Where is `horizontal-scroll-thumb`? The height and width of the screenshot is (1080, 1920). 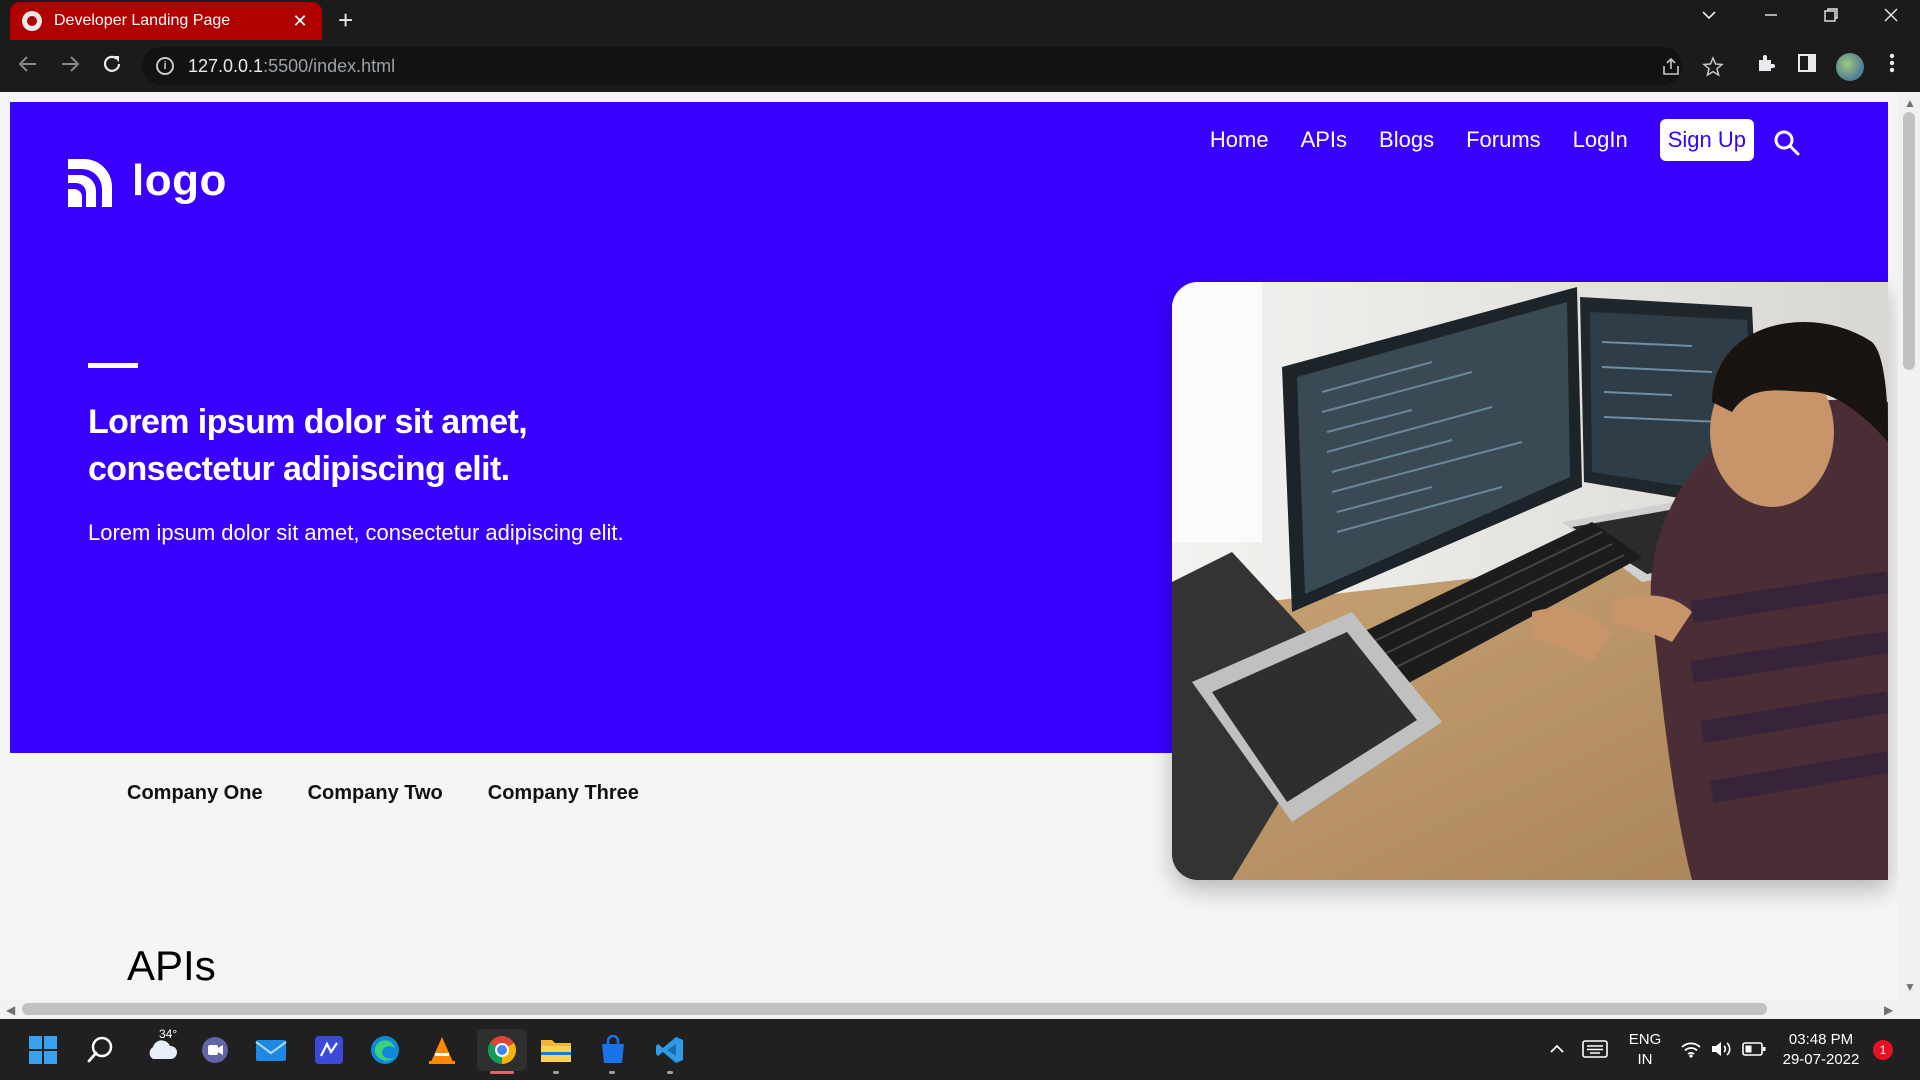 horizontal-scroll-thumb is located at coordinates (894, 1009).